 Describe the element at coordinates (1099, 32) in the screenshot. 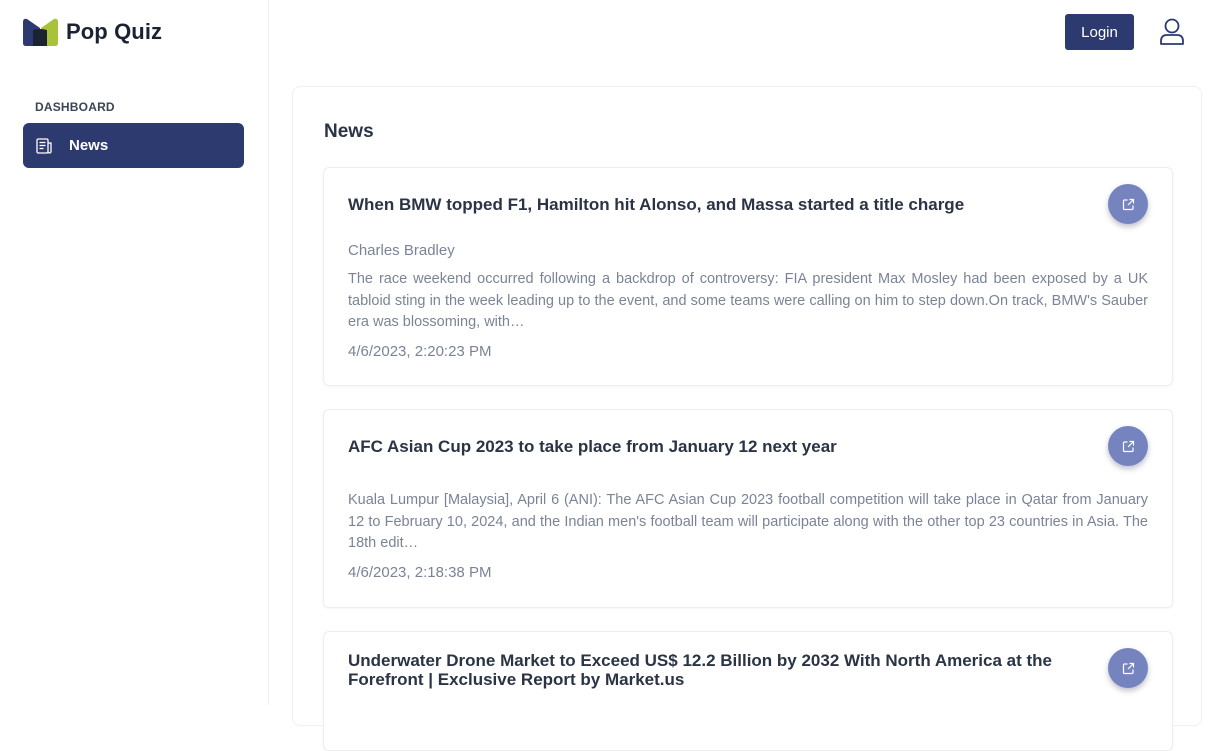

I see `login-button: Login` at that location.